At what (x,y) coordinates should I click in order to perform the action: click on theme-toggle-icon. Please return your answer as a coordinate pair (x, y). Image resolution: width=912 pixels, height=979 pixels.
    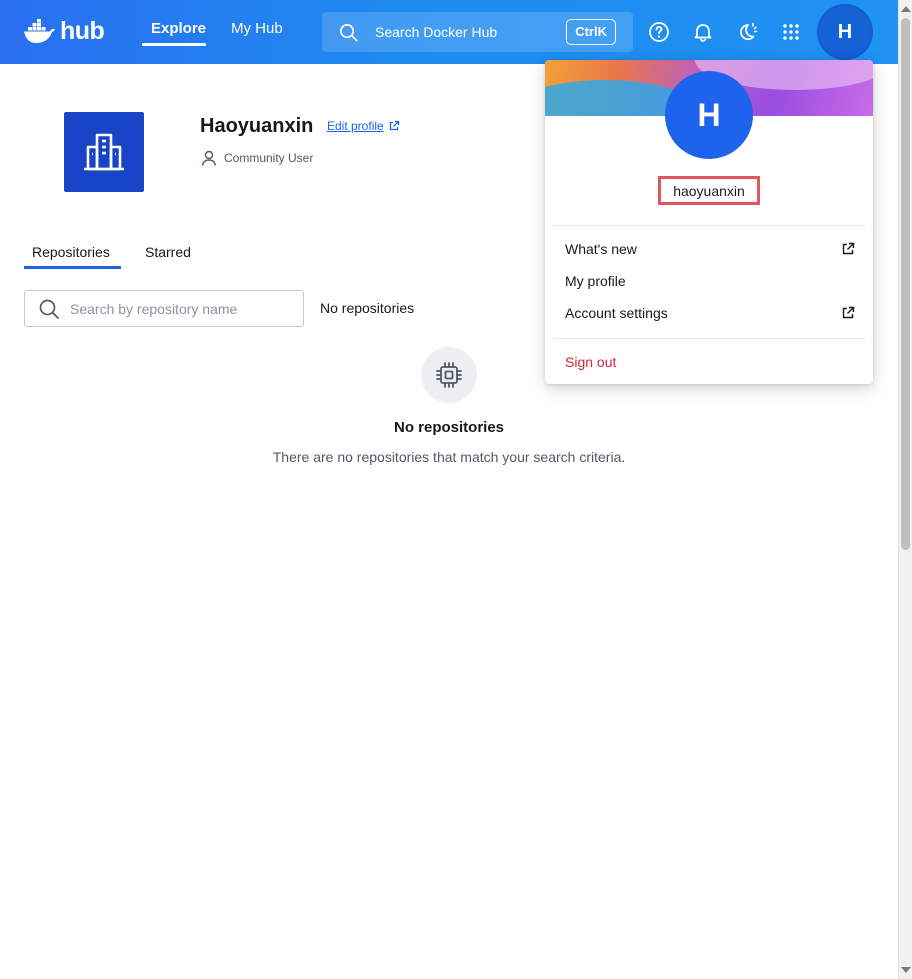
    Looking at the image, I should click on (747, 32).